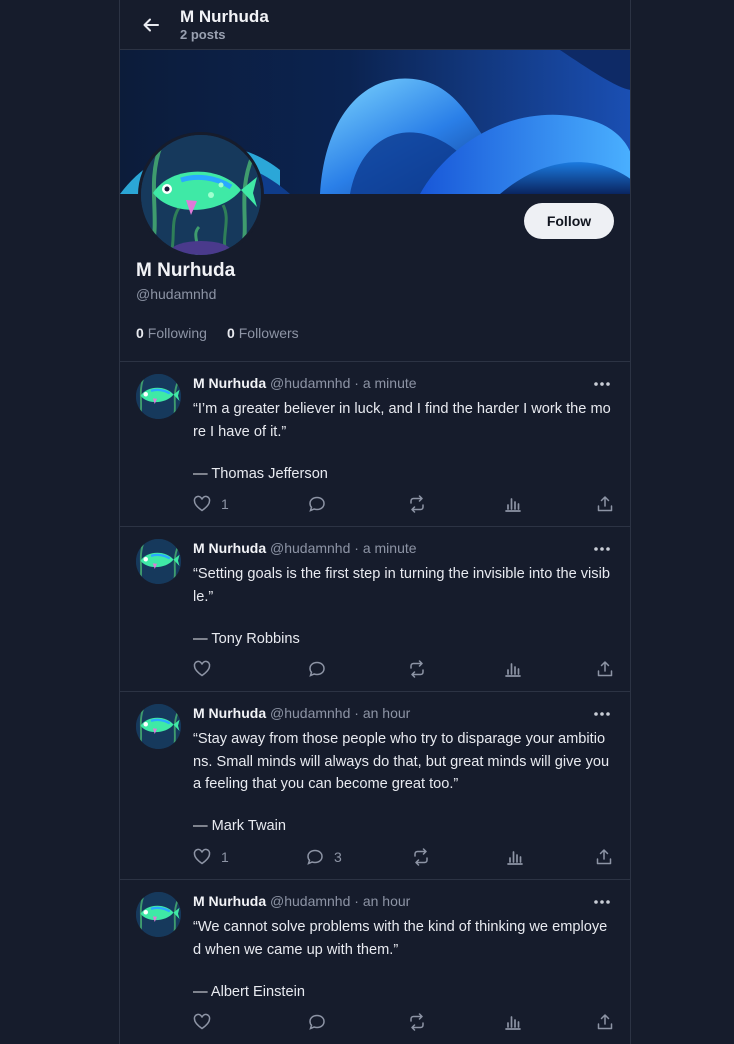 The width and height of the screenshot is (734, 1044). What do you see at coordinates (140, 333) in the screenshot?
I see `following-count: 0` at bounding box center [140, 333].